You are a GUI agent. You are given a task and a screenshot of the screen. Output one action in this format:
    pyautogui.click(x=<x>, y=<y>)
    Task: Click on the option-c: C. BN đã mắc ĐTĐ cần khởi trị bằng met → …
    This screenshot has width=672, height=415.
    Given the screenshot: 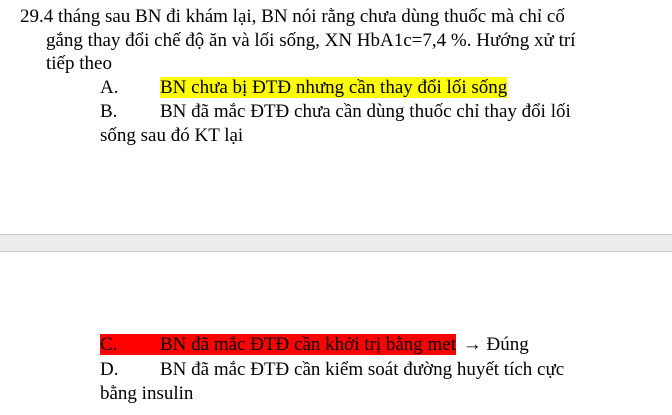 What is the action you would take?
    pyautogui.click(x=314, y=345)
    